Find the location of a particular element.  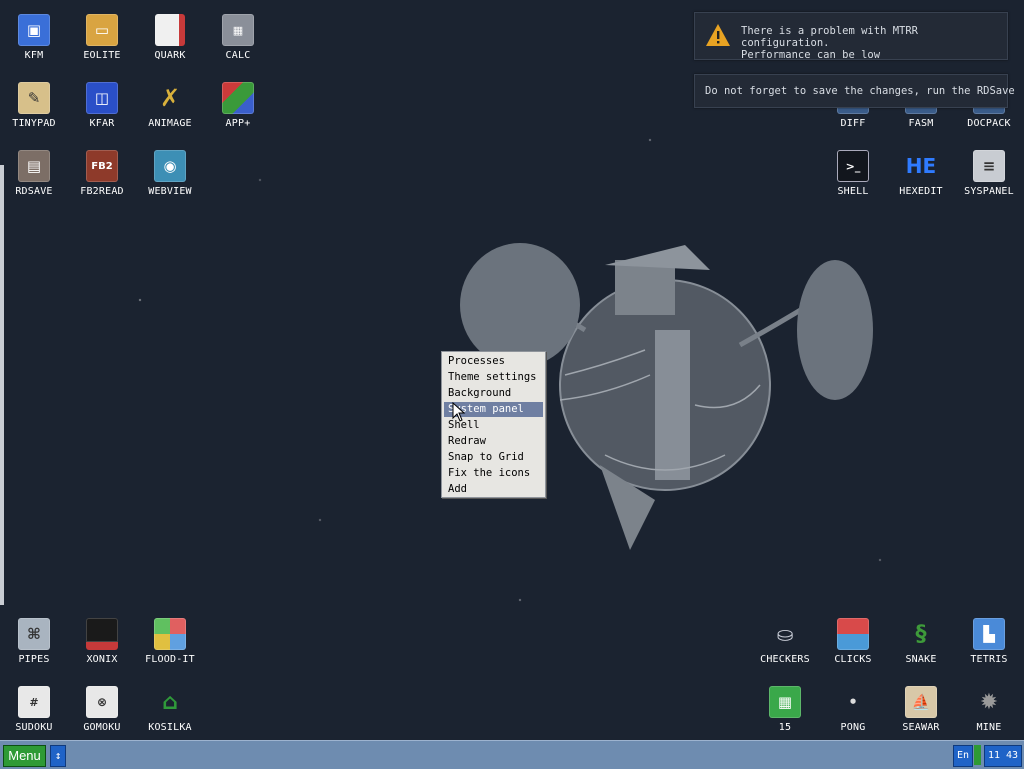

desktop-icon-pipes: ⌘ PIPES is located at coordinates (34, 643).